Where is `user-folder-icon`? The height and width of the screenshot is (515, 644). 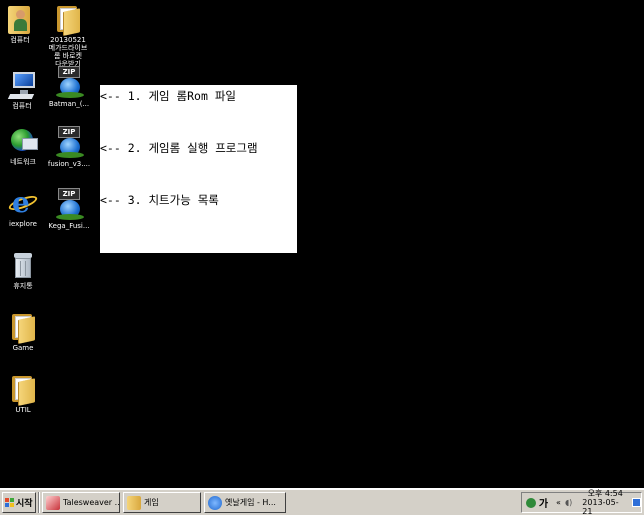 user-folder-icon is located at coordinates (20, 19).